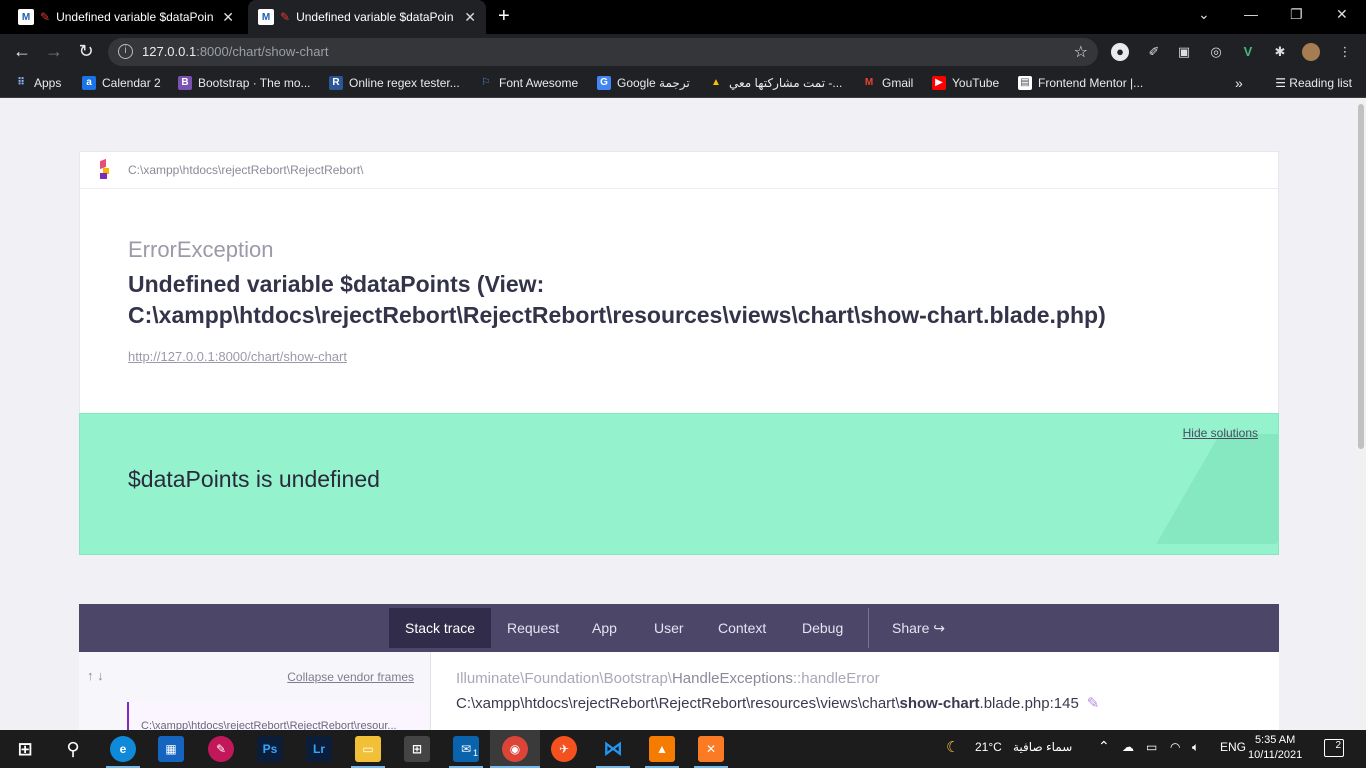 The image size is (1366, 768). Describe the element at coordinates (1239, 83) in the screenshot. I see `more-bookmarks-chevron: »` at that location.